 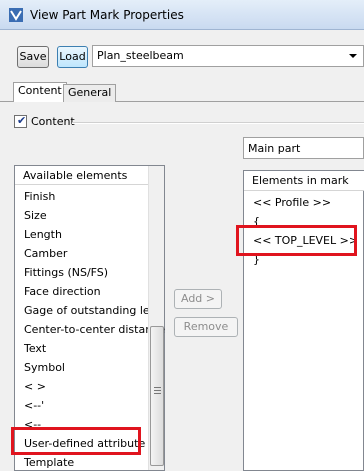 I want to click on part-type-field: Main part, so click(x=303, y=148).